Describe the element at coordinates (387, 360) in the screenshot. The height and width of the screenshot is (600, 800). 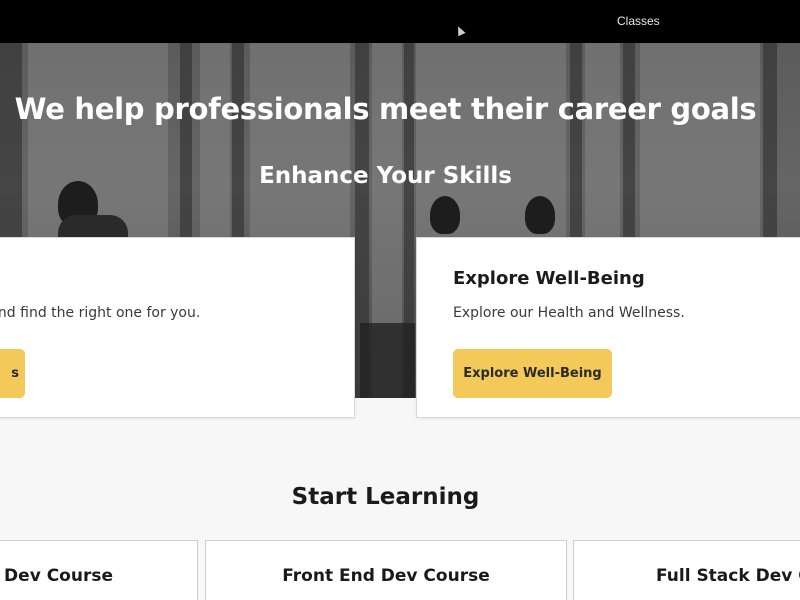
I see `chair-image` at that location.